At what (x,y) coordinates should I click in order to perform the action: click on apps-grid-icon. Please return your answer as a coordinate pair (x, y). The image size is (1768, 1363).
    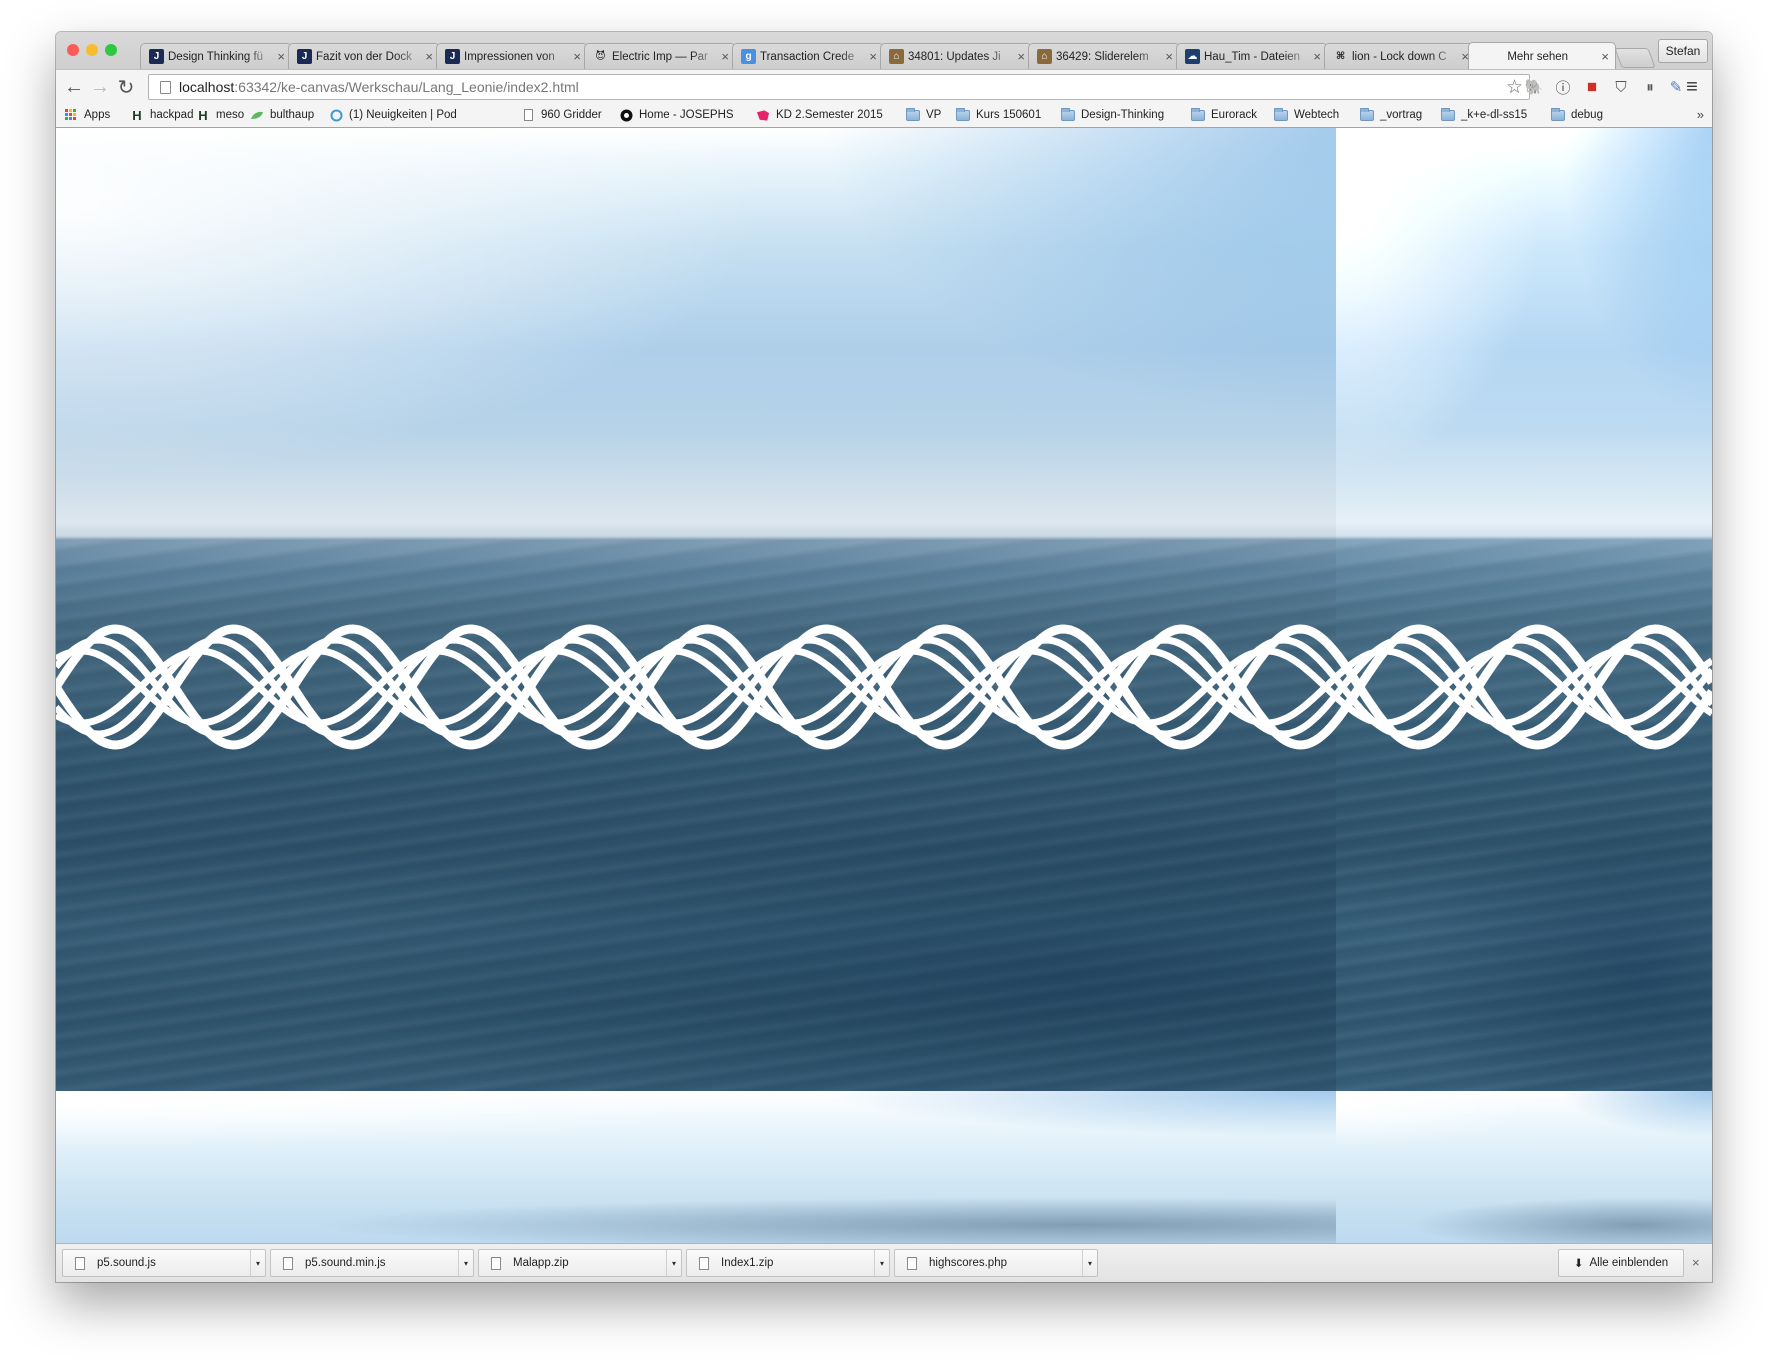
    Looking at the image, I should click on (71, 115).